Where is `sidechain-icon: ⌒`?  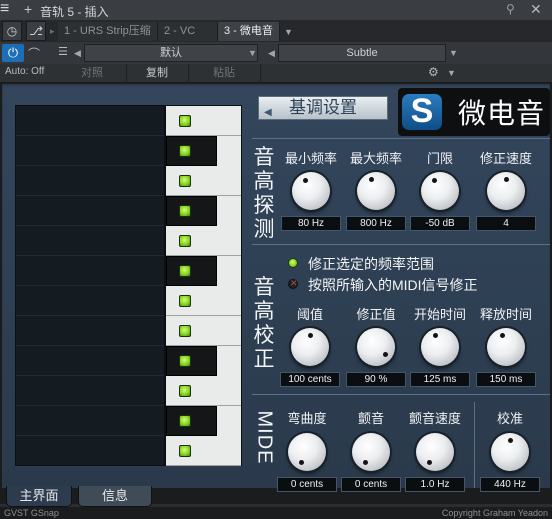 sidechain-icon: ⌒ is located at coordinates (34, 53).